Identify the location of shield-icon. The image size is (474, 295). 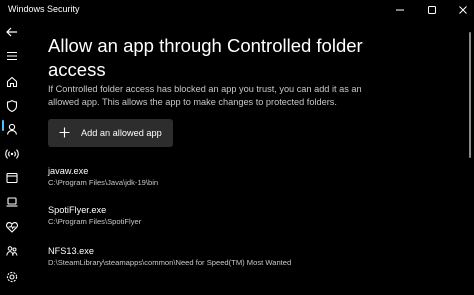
(12, 106).